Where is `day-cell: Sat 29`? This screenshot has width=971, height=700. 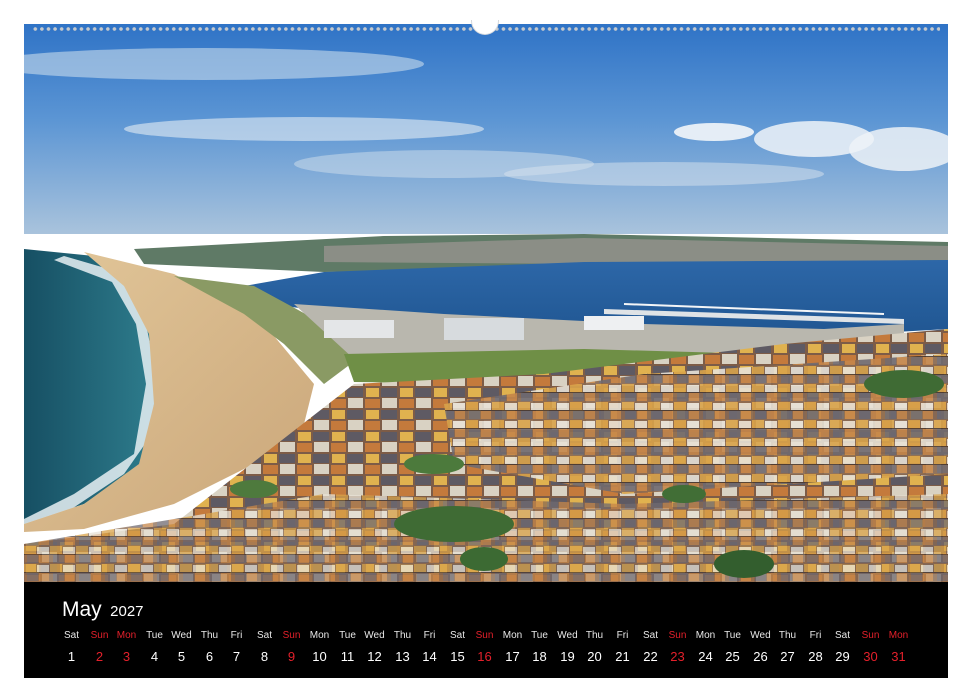 day-cell: Sat 29 is located at coordinates (842, 648).